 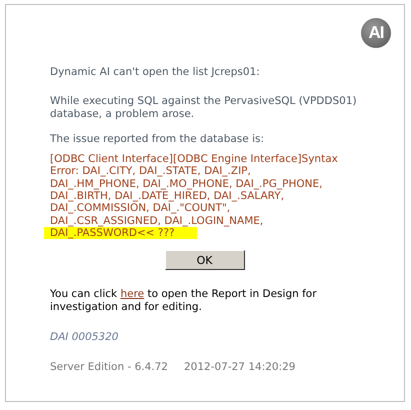 I want to click on error-message-line: DAI_.COMMISSION, DAI_."COUNT",, so click(x=140, y=208).